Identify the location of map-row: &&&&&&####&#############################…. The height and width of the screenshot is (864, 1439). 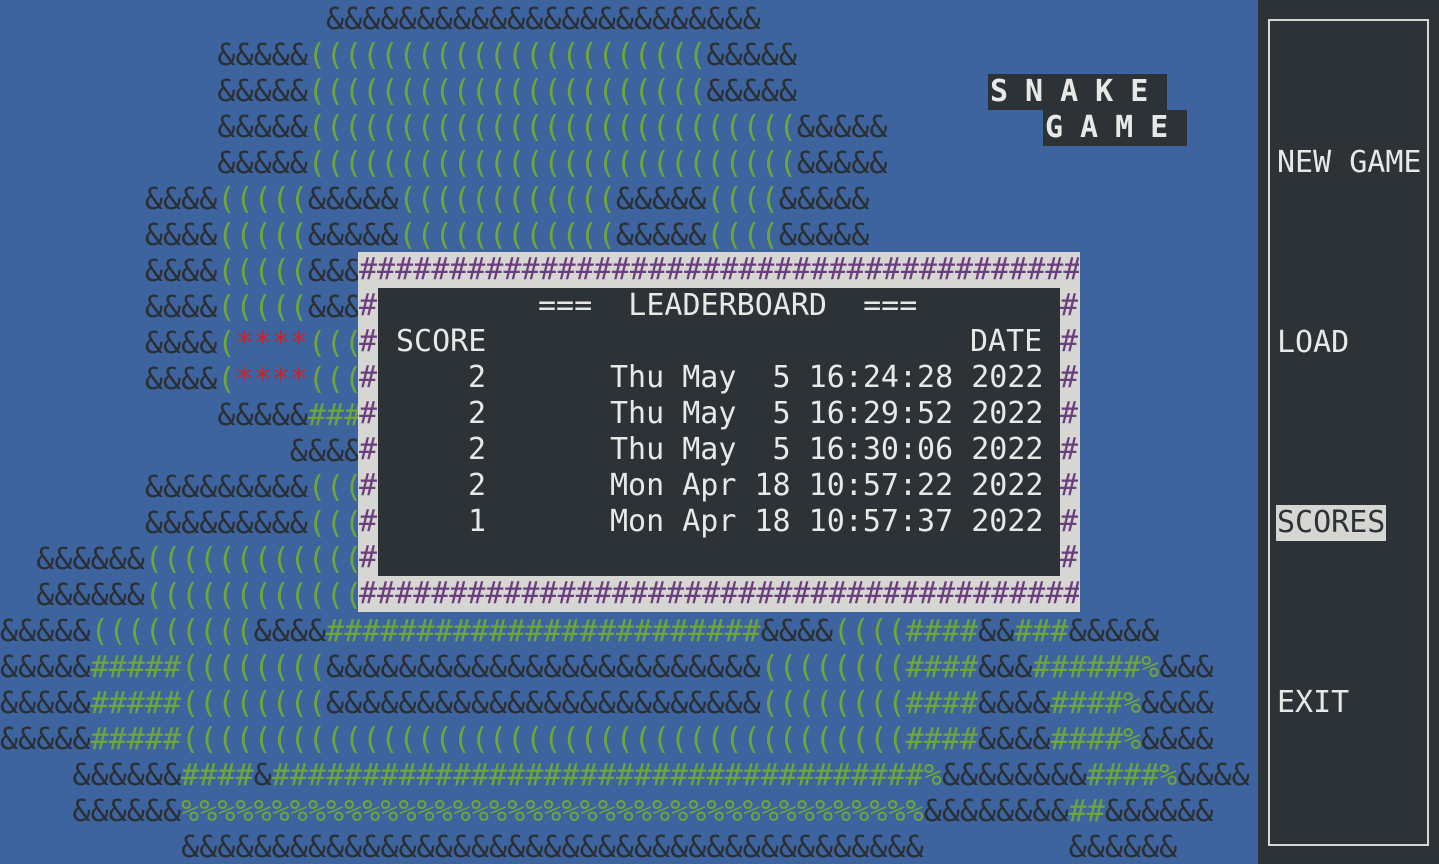
(661, 775).